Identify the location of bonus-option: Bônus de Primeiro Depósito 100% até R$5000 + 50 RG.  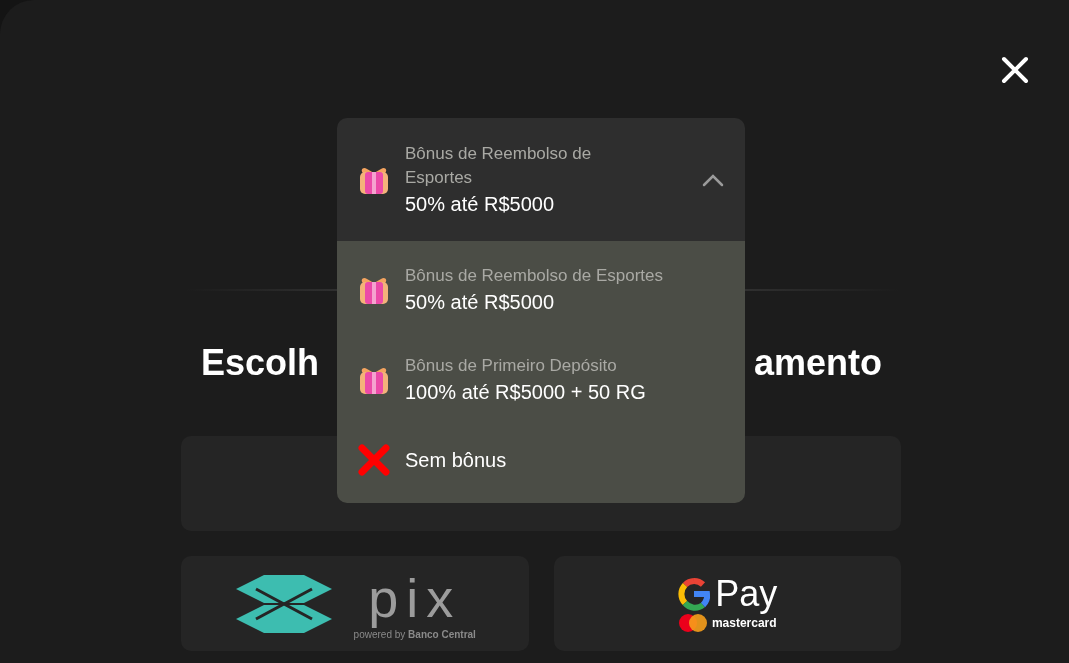
(541, 380).